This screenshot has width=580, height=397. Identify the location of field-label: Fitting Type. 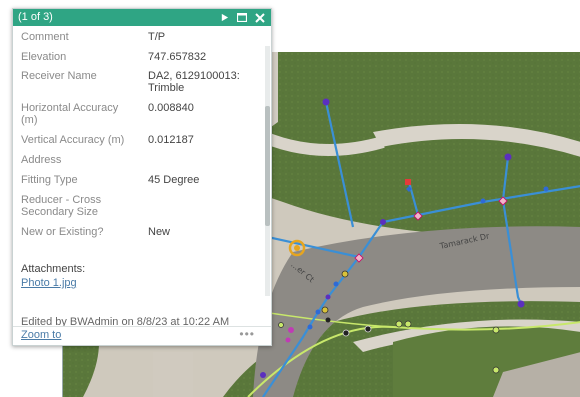
(49, 180).